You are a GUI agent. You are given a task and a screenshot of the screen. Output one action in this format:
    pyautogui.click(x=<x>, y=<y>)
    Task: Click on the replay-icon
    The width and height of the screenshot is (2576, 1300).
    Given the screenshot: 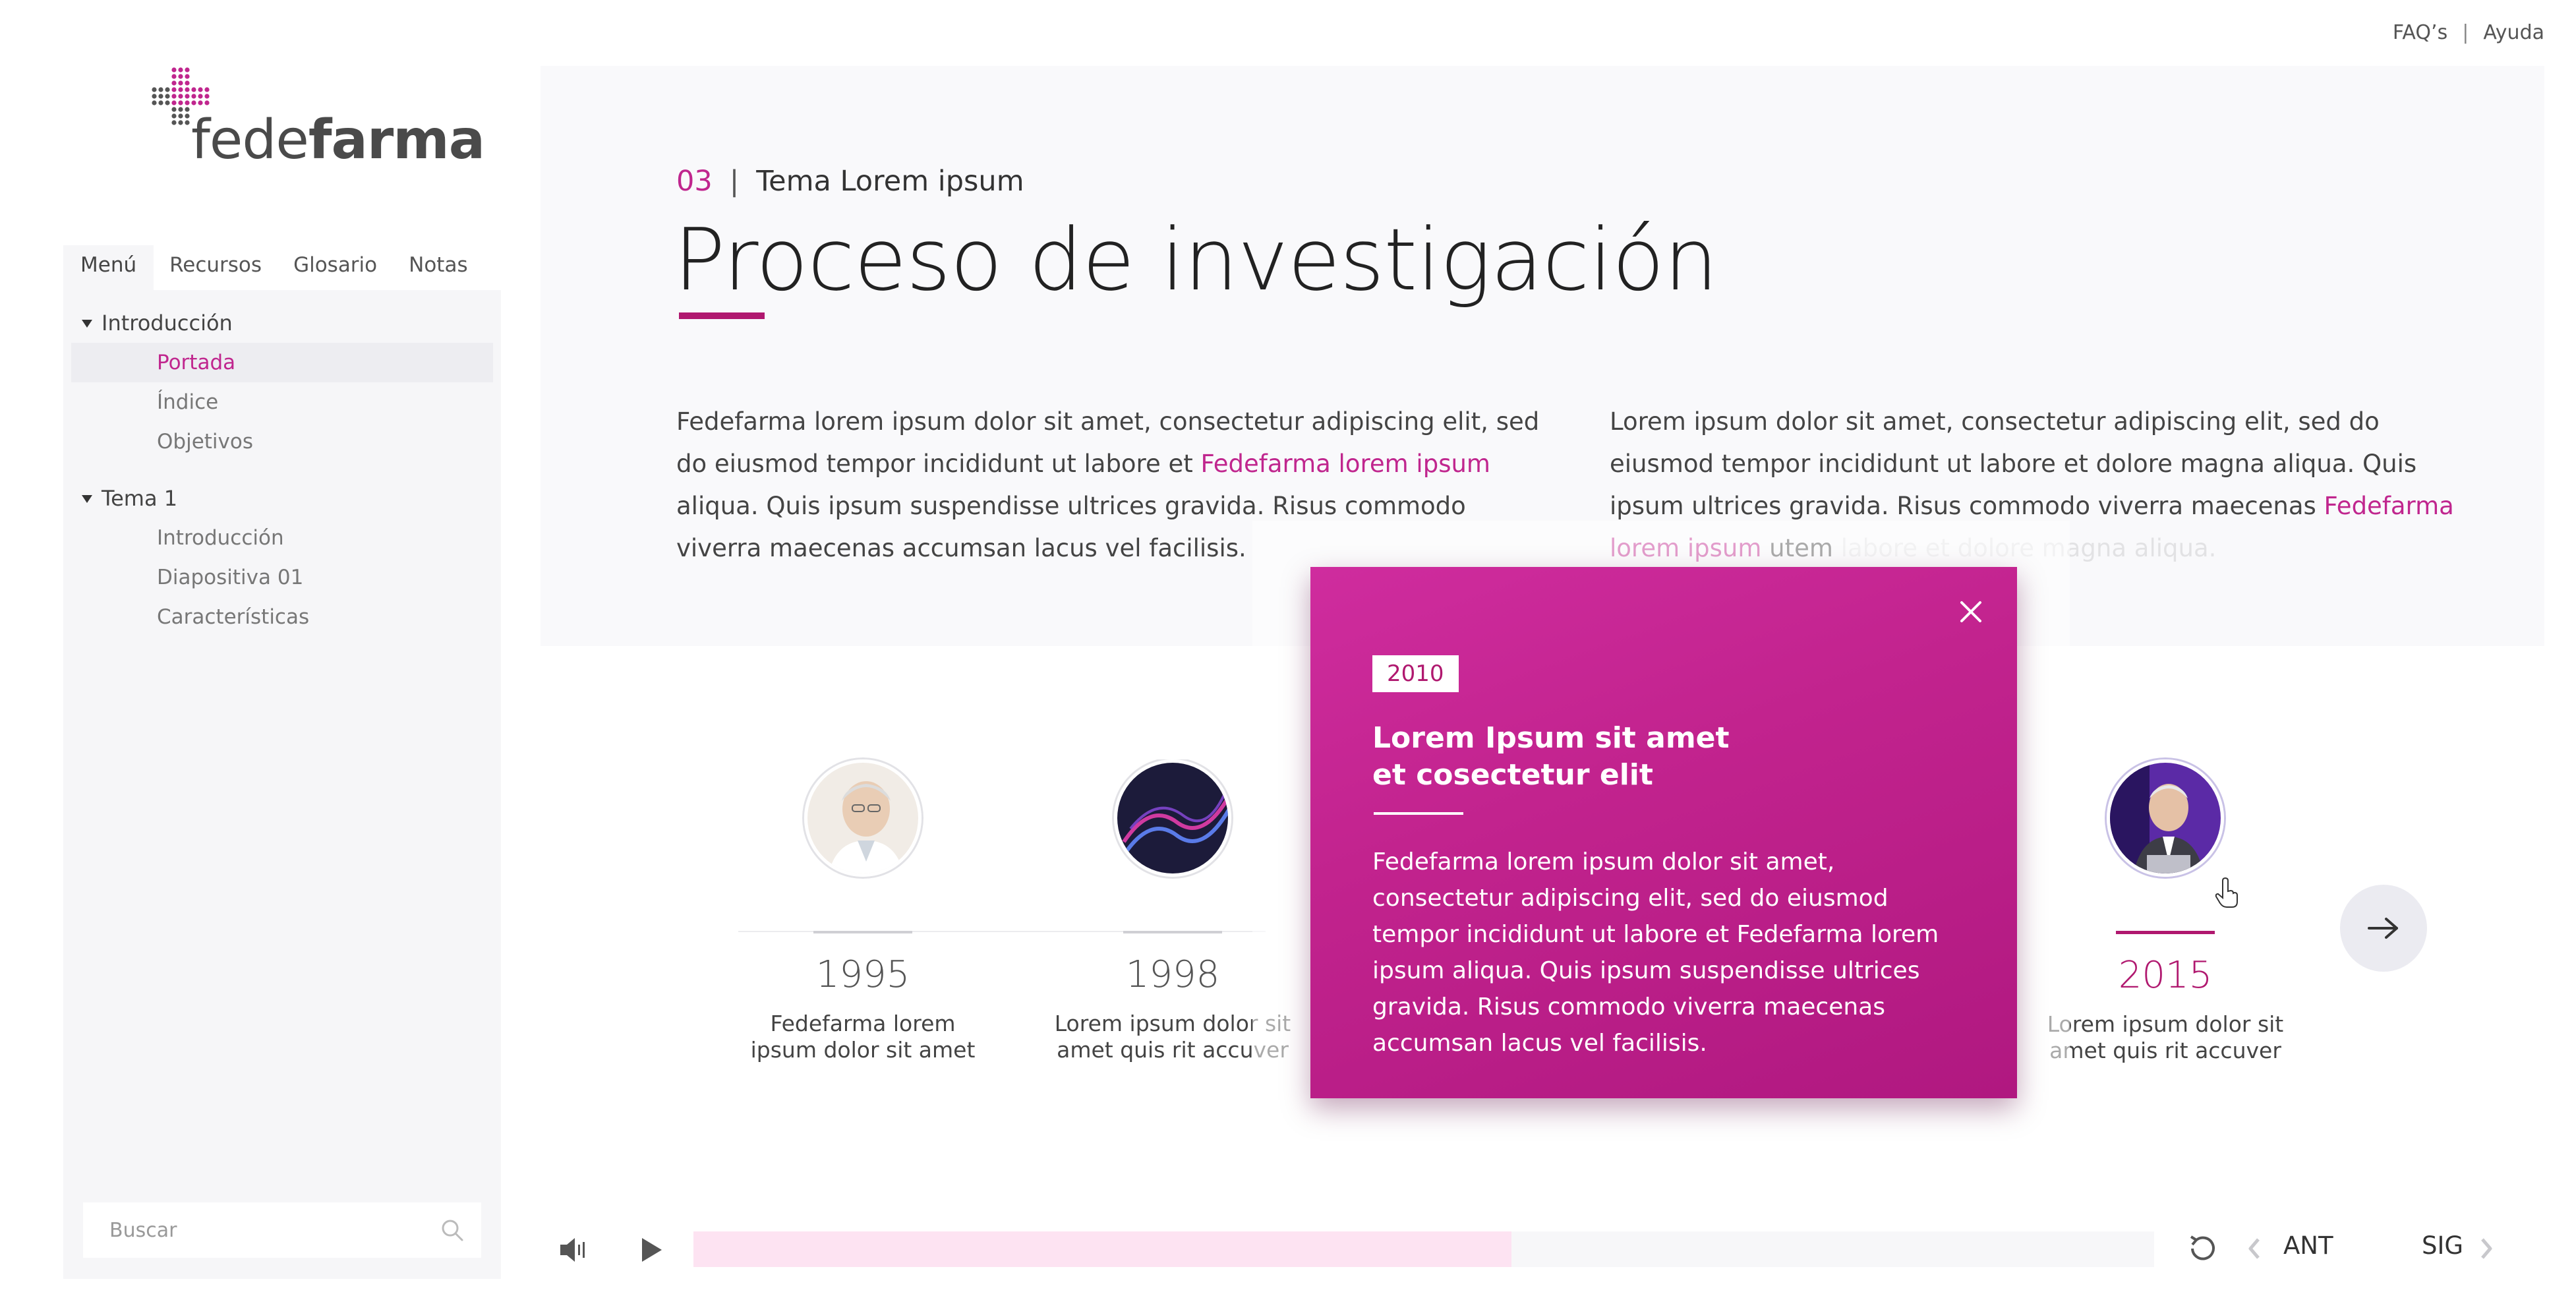 What is the action you would take?
    pyautogui.click(x=2201, y=1248)
    